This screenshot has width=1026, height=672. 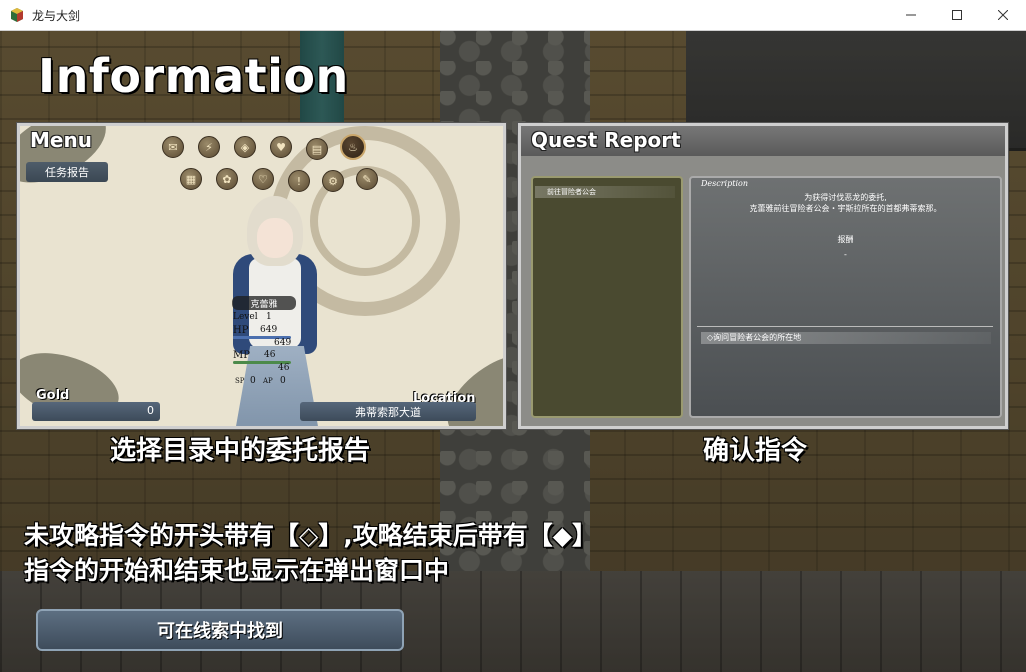 What do you see at coordinates (220, 630) in the screenshot?
I see `clue-button: 可在线索中找到` at bounding box center [220, 630].